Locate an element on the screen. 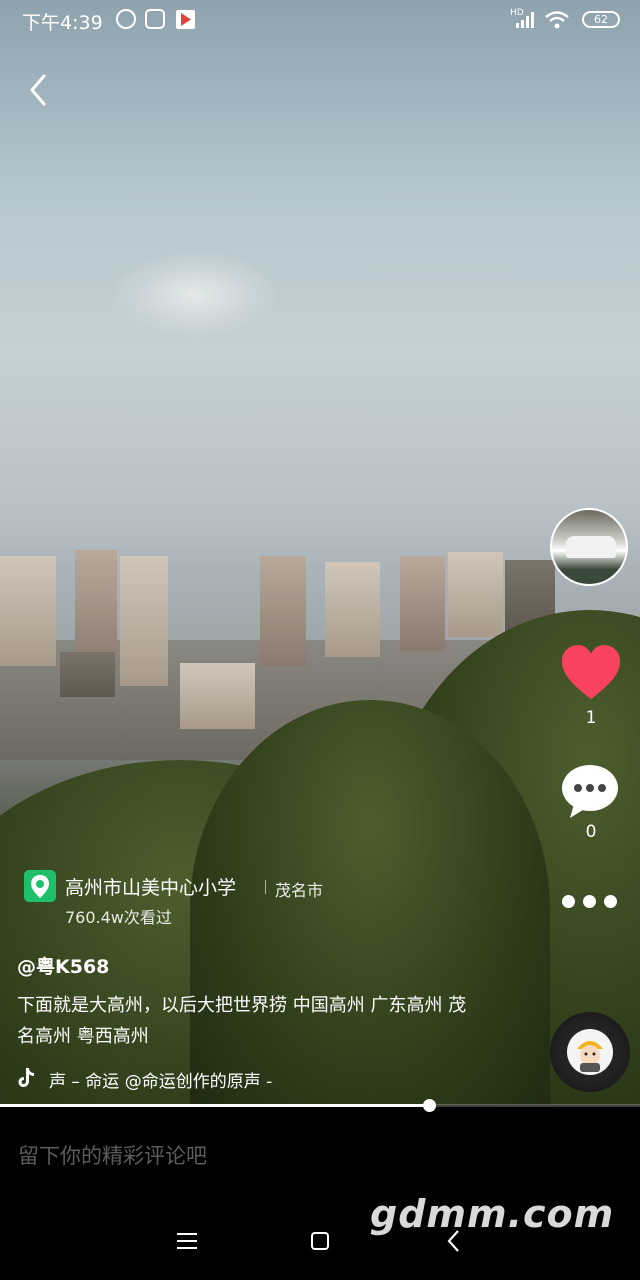 The width and height of the screenshot is (640, 1280). location-badge is located at coordinates (40, 886).